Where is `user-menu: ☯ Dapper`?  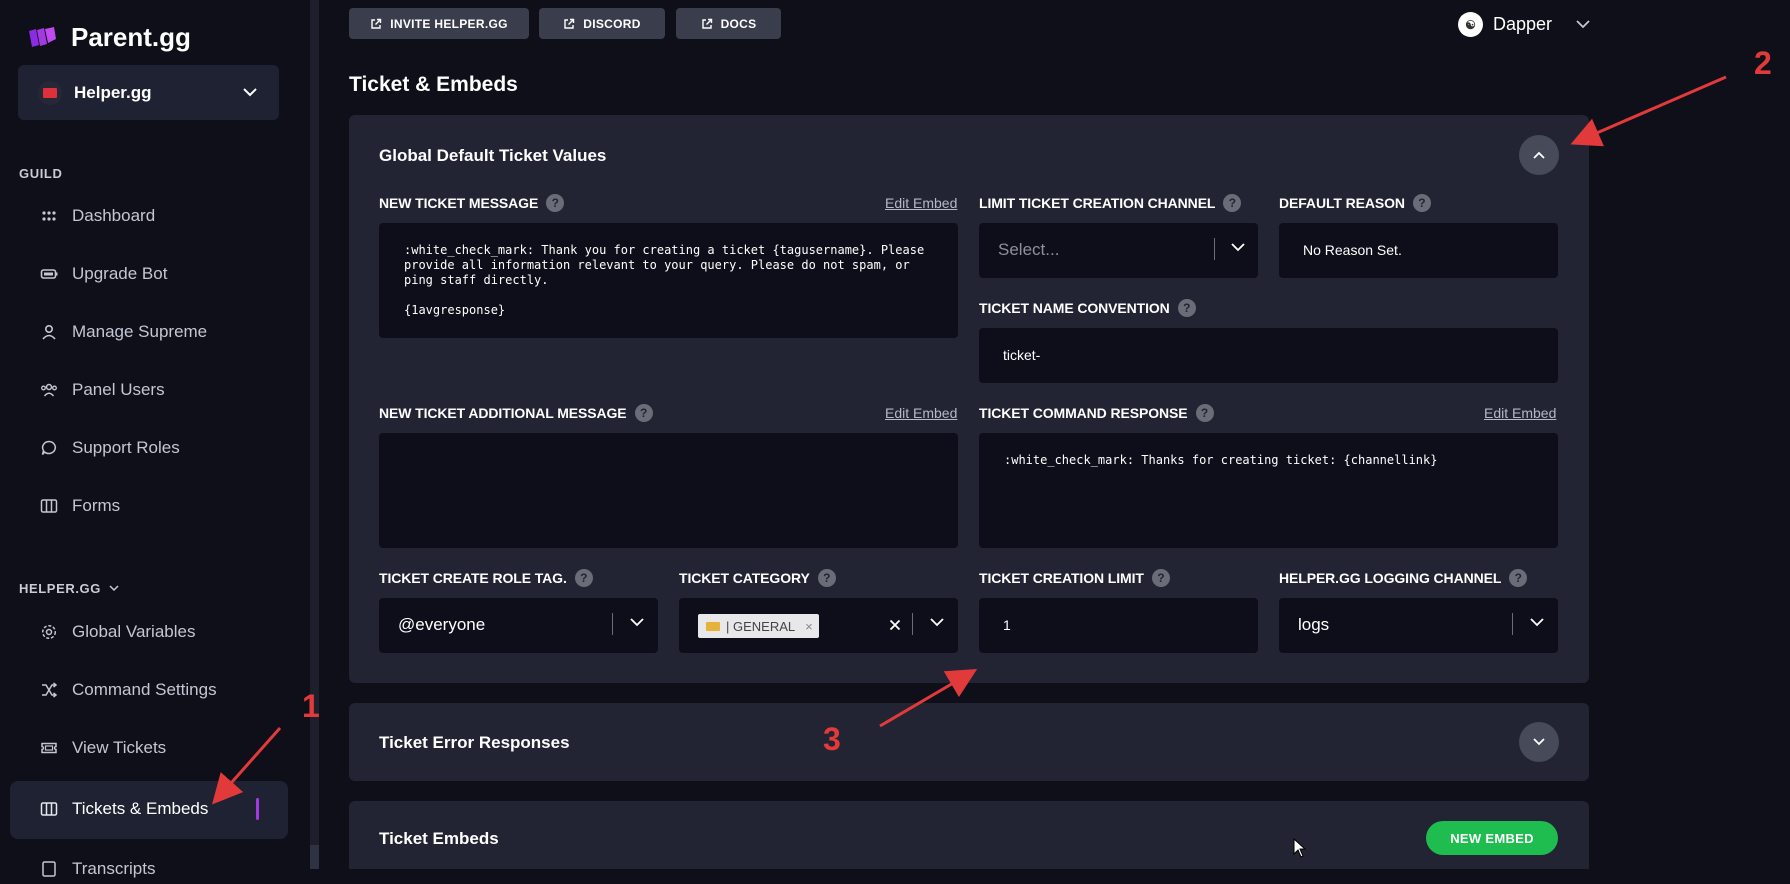
user-menu: ☯ Dapper is located at coordinates (1524, 24).